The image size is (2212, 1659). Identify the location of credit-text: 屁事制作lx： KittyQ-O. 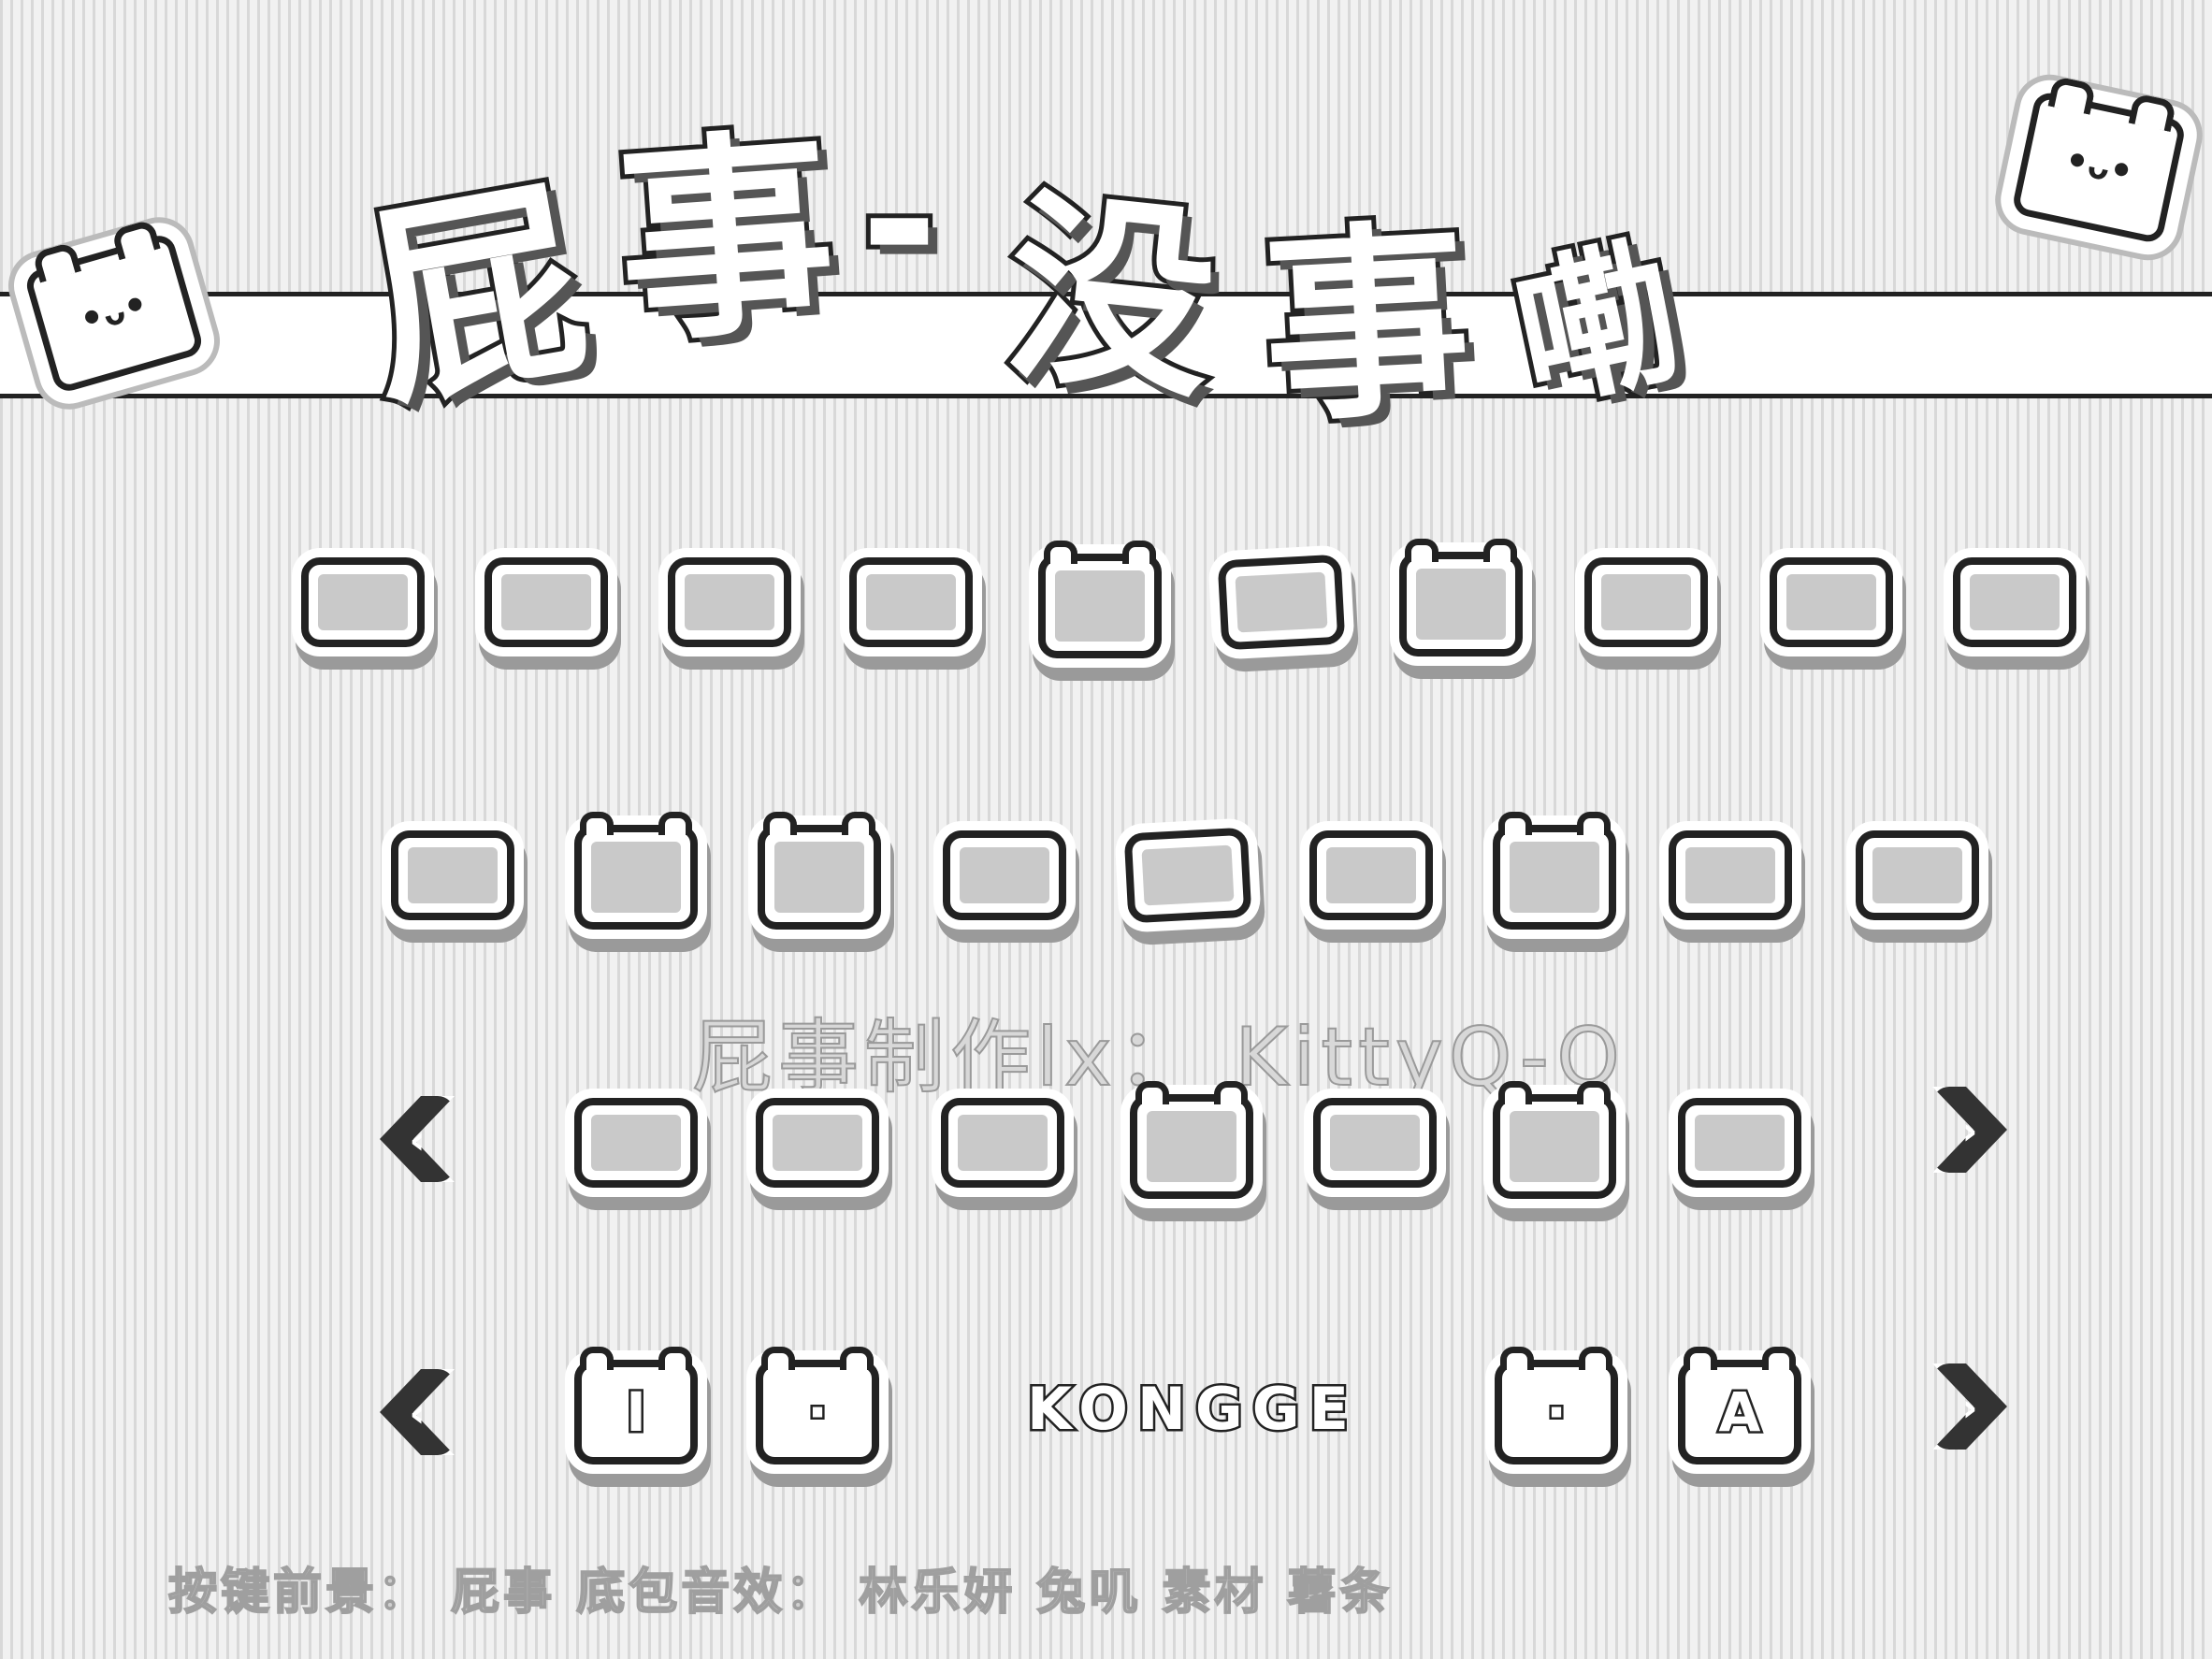
(1158, 1057).